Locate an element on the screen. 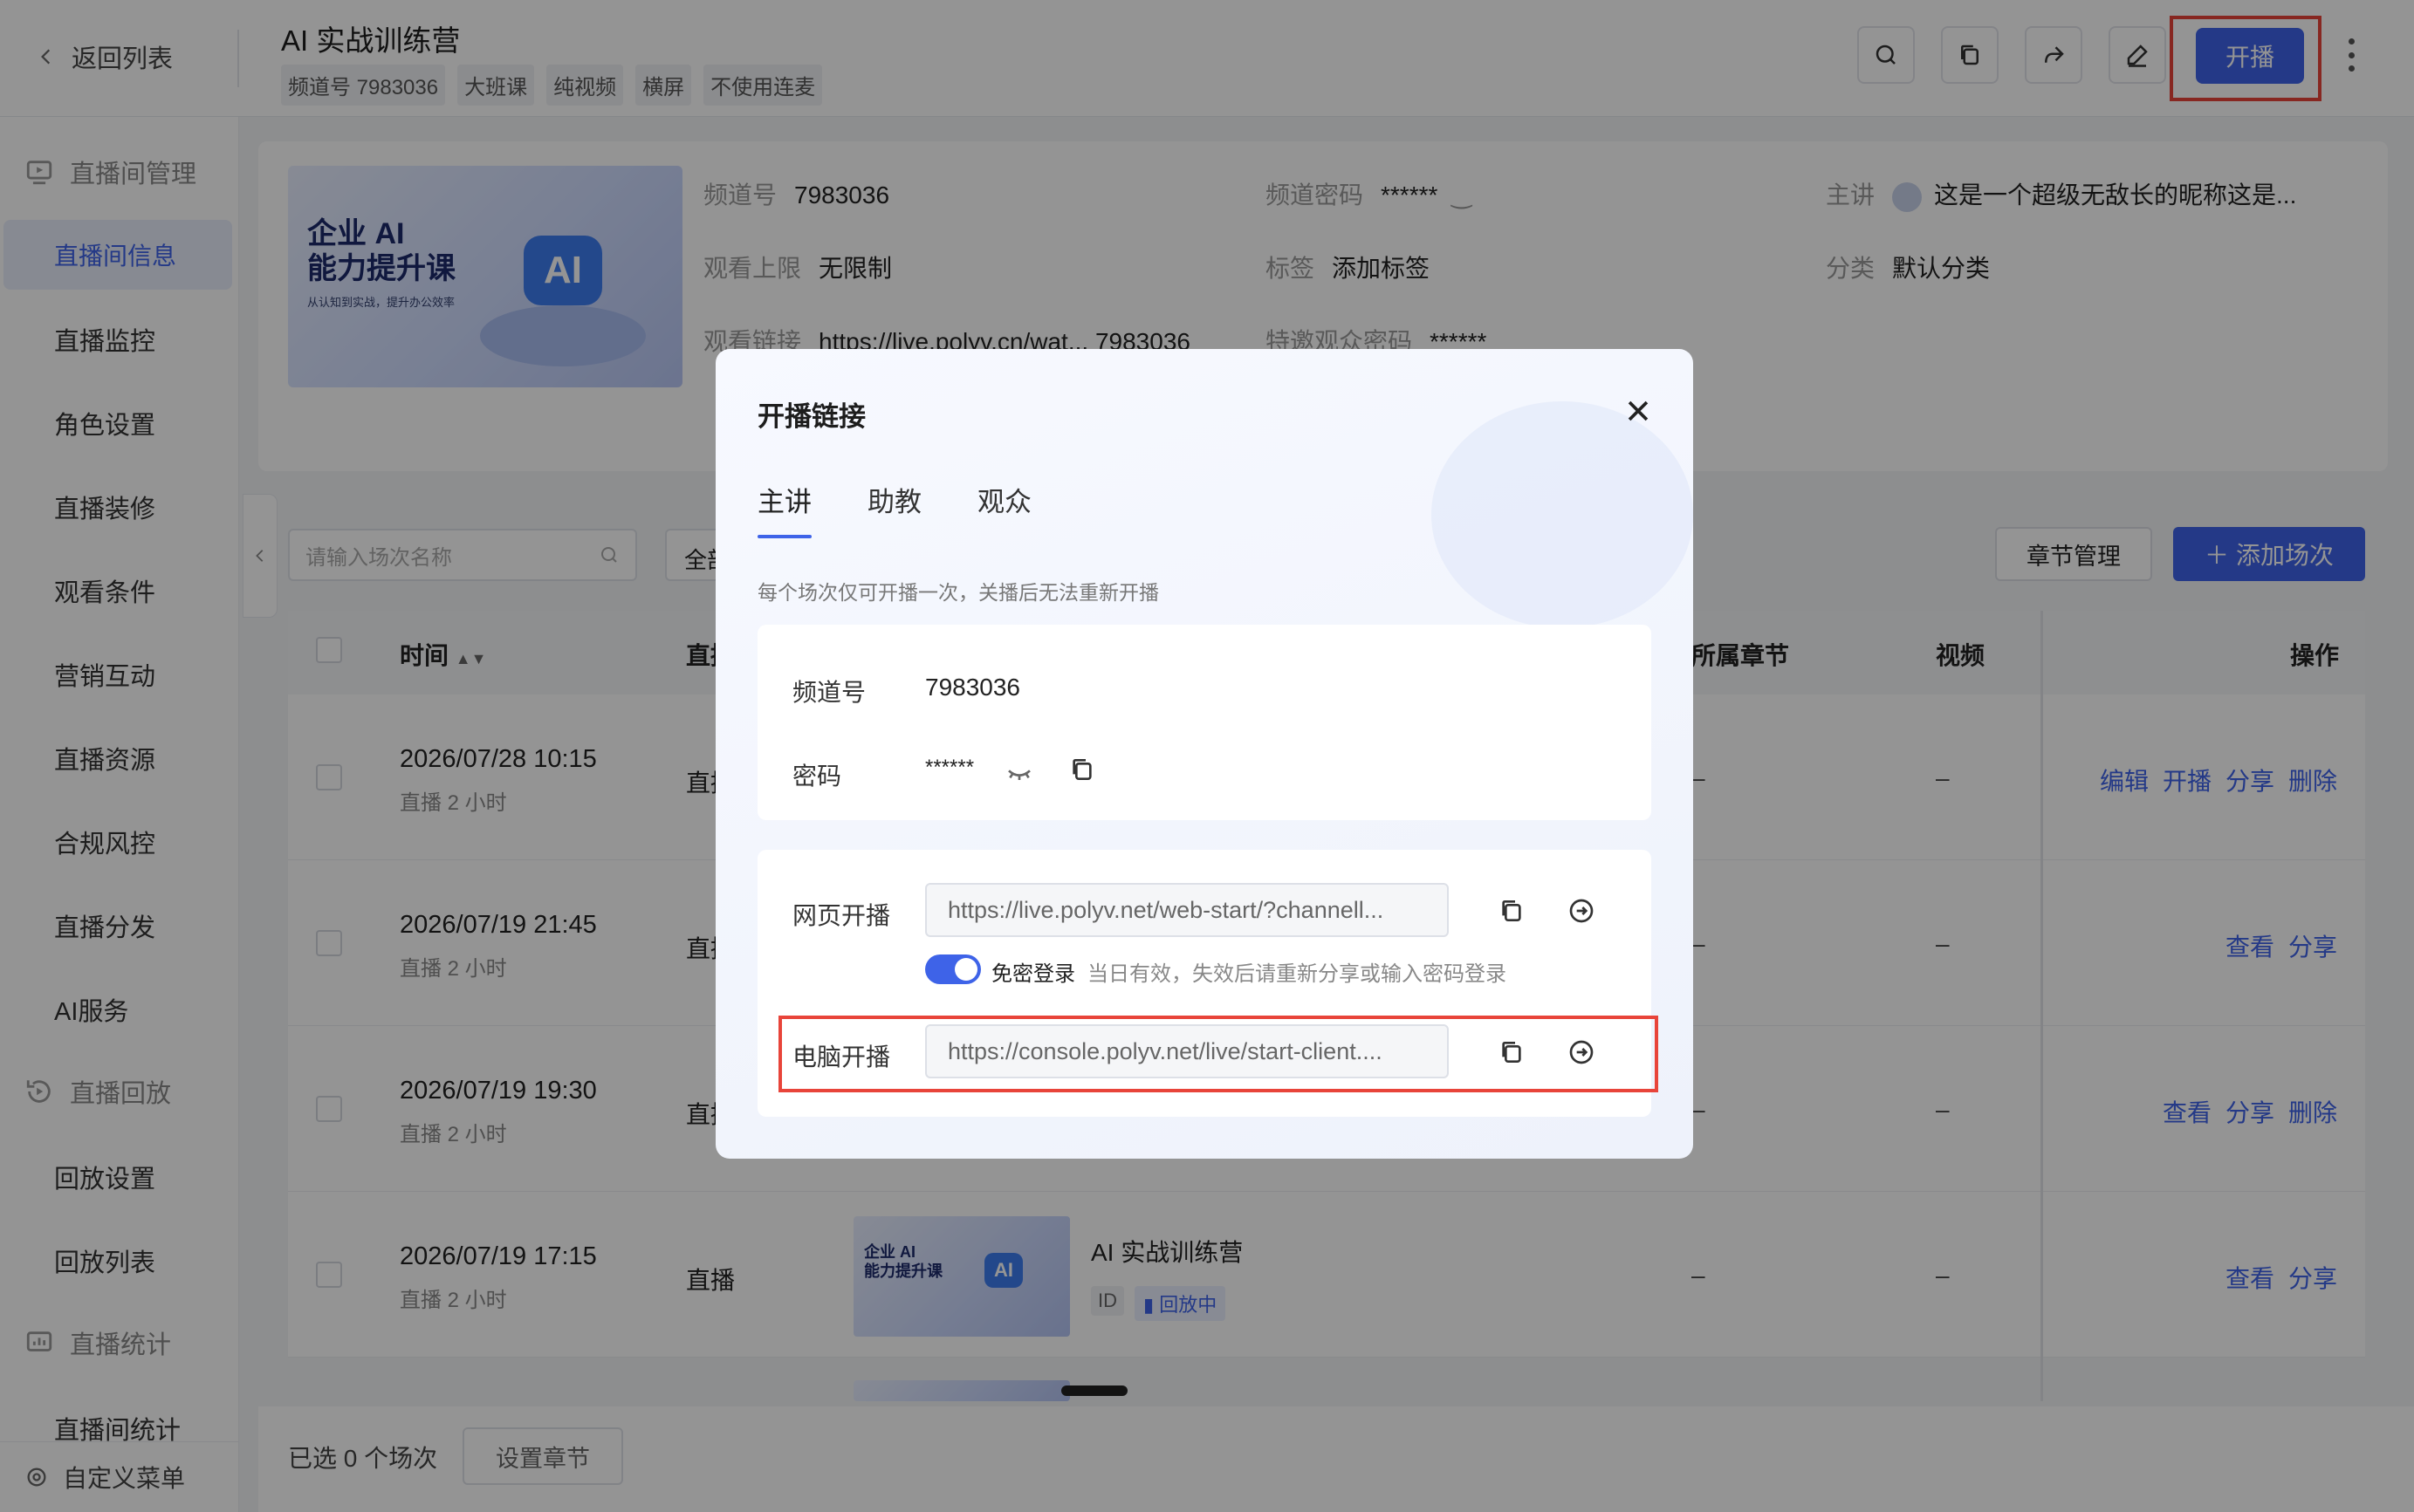 The height and width of the screenshot is (1512, 2414). channel-no-value: 7983036 is located at coordinates (973, 687).